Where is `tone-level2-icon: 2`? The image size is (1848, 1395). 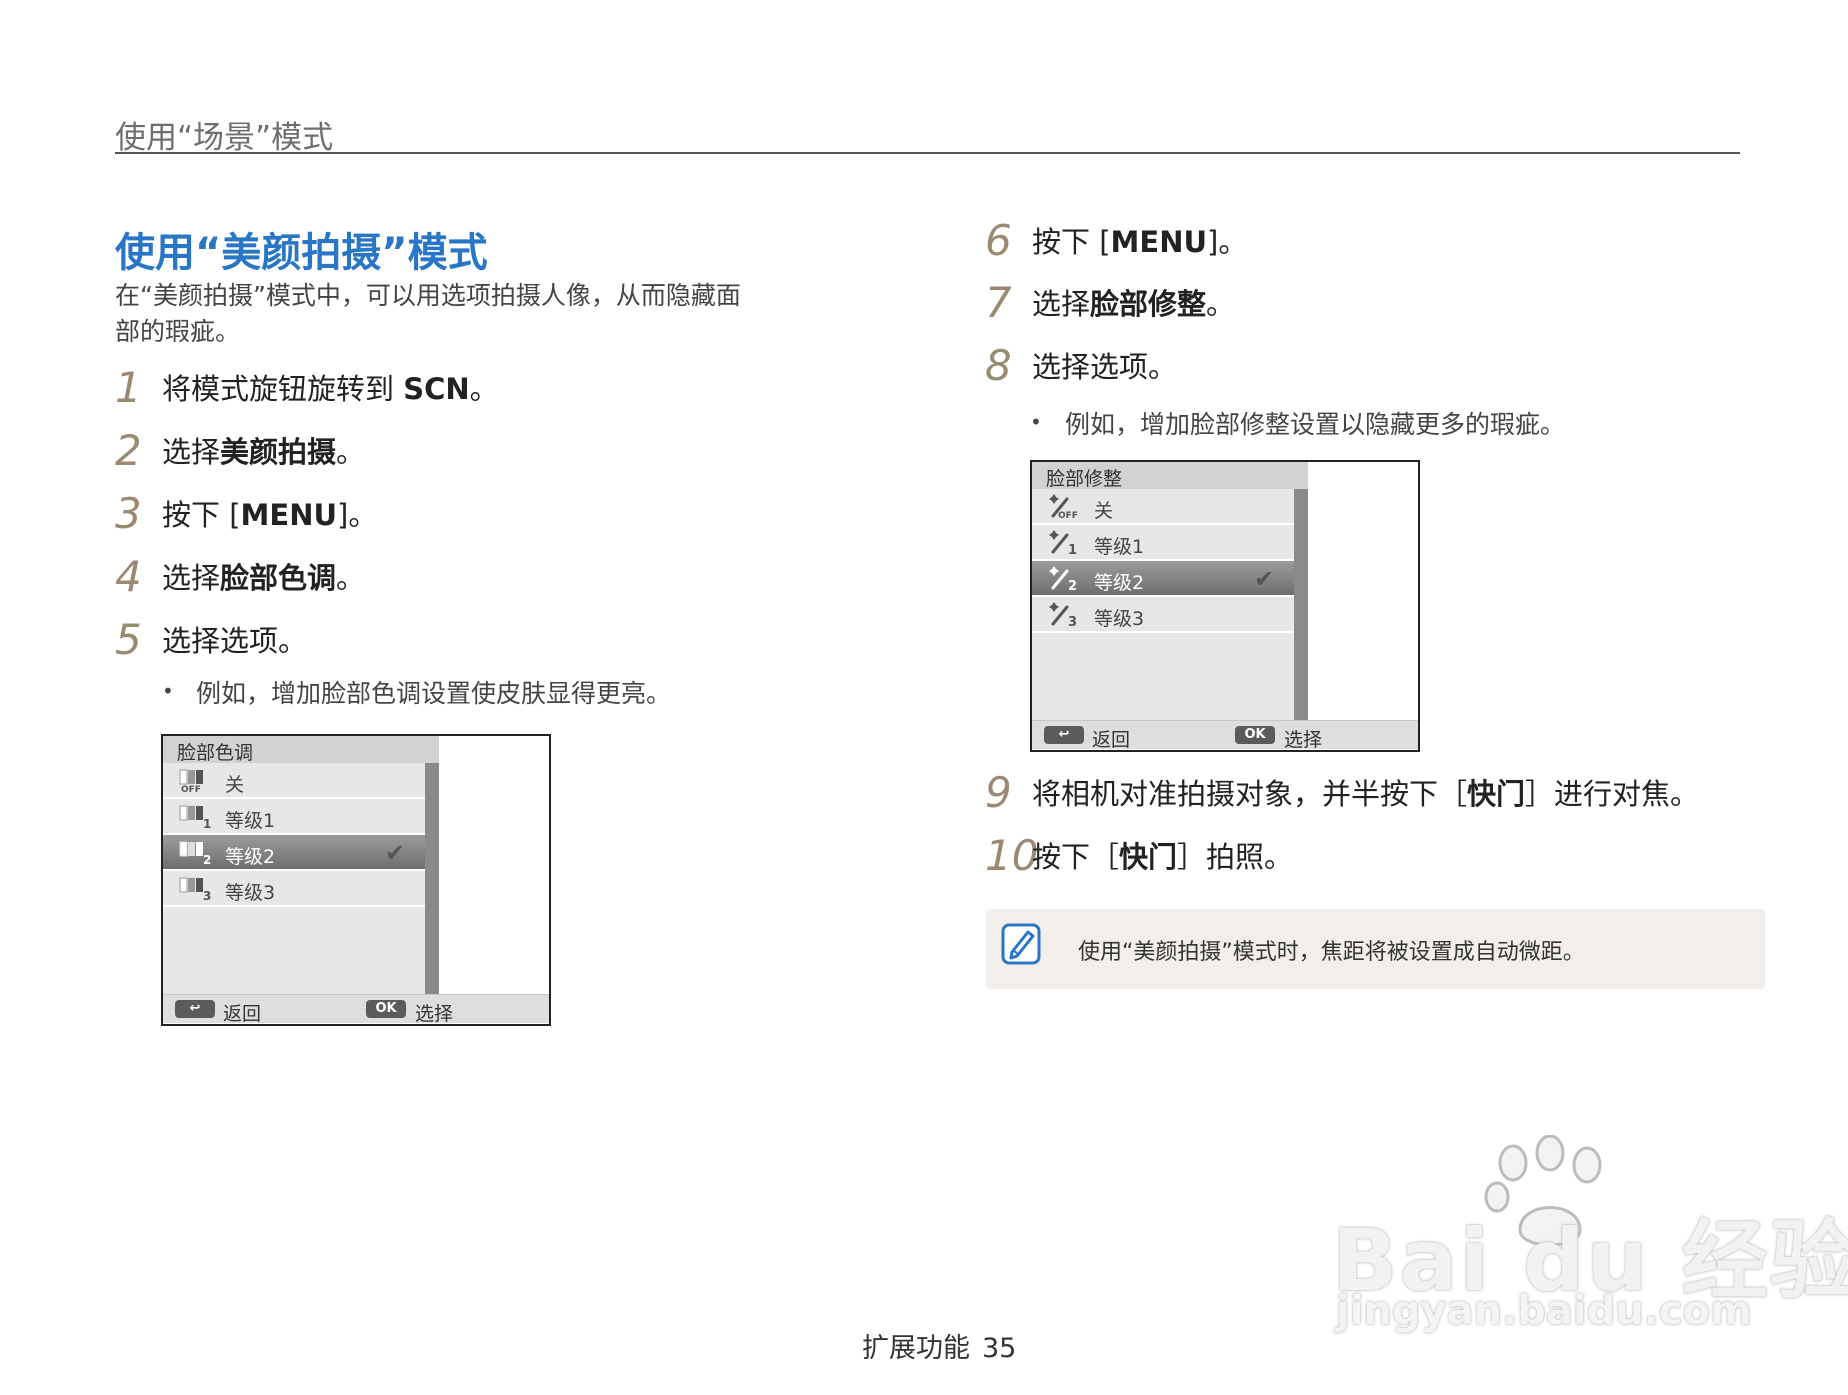 tone-level2-icon: 2 is located at coordinates (196, 853).